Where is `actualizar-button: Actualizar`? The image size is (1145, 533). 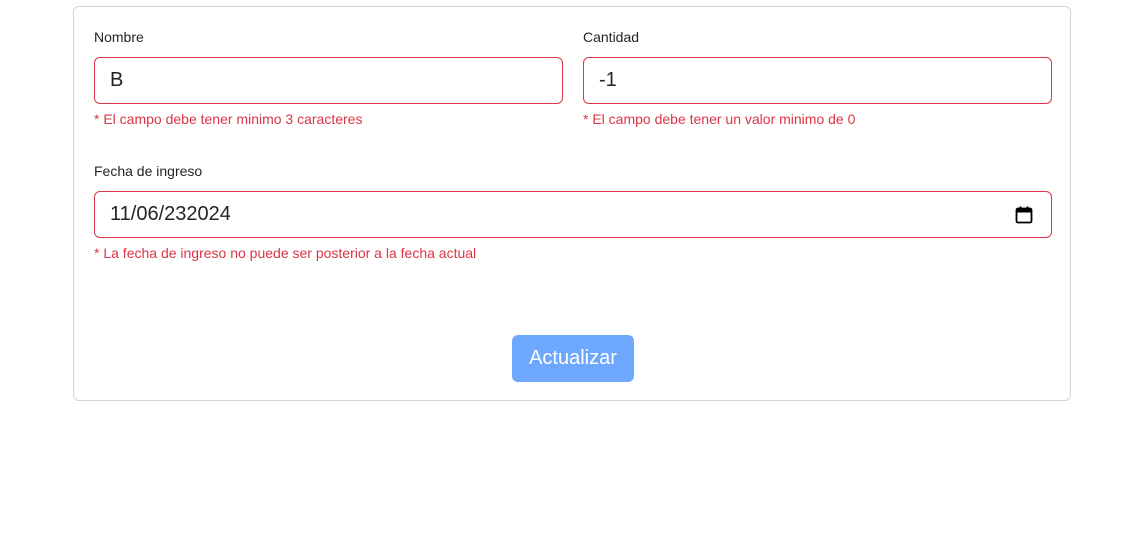 actualizar-button: Actualizar is located at coordinates (573, 358).